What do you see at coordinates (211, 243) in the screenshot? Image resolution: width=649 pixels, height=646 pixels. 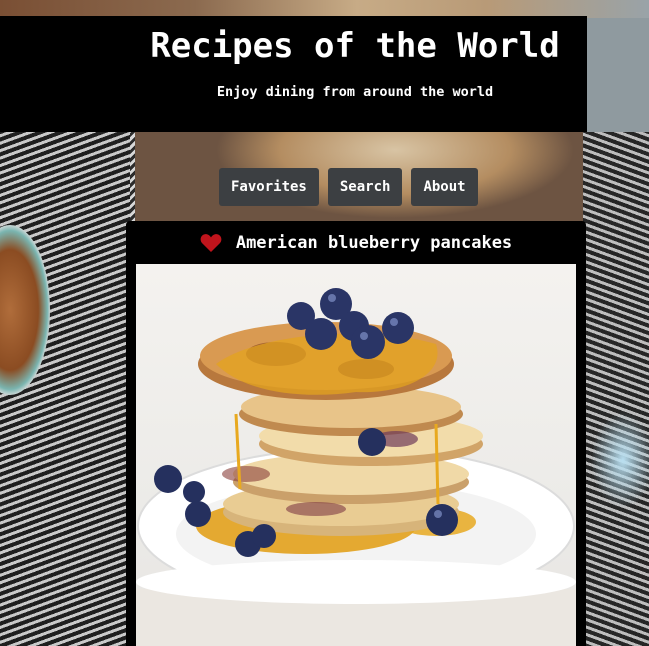 I see `heart-icon` at bounding box center [211, 243].